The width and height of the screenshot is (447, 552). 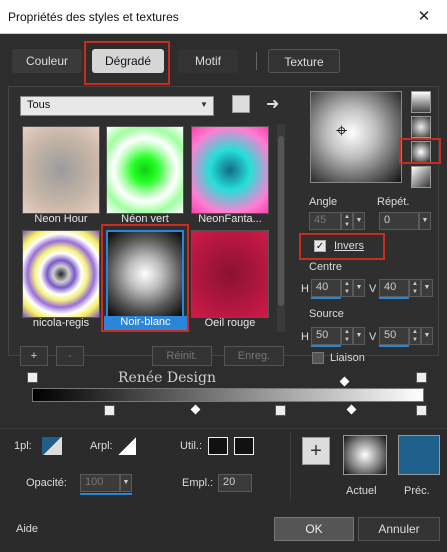 What do you see at coordinates (427, 288) in the screenshot?
I see `centre-v-dropdown: ▼` at bounding box center [427, 288].